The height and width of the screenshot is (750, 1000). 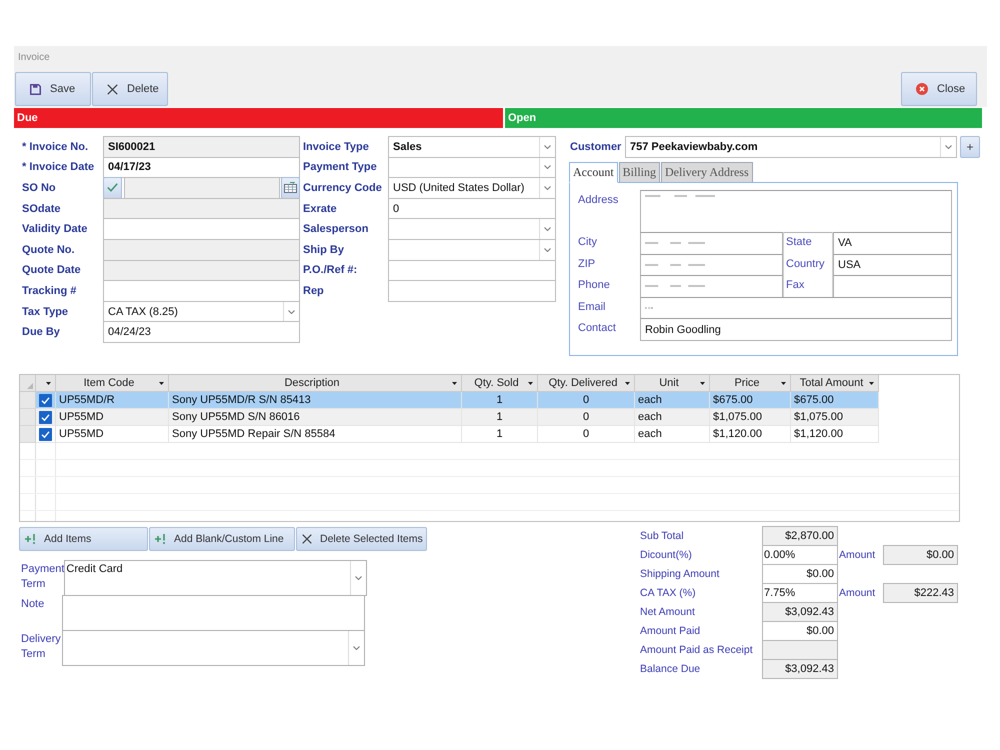 I want to click on input-field: 04/17/23, so click(x=201, y=167).